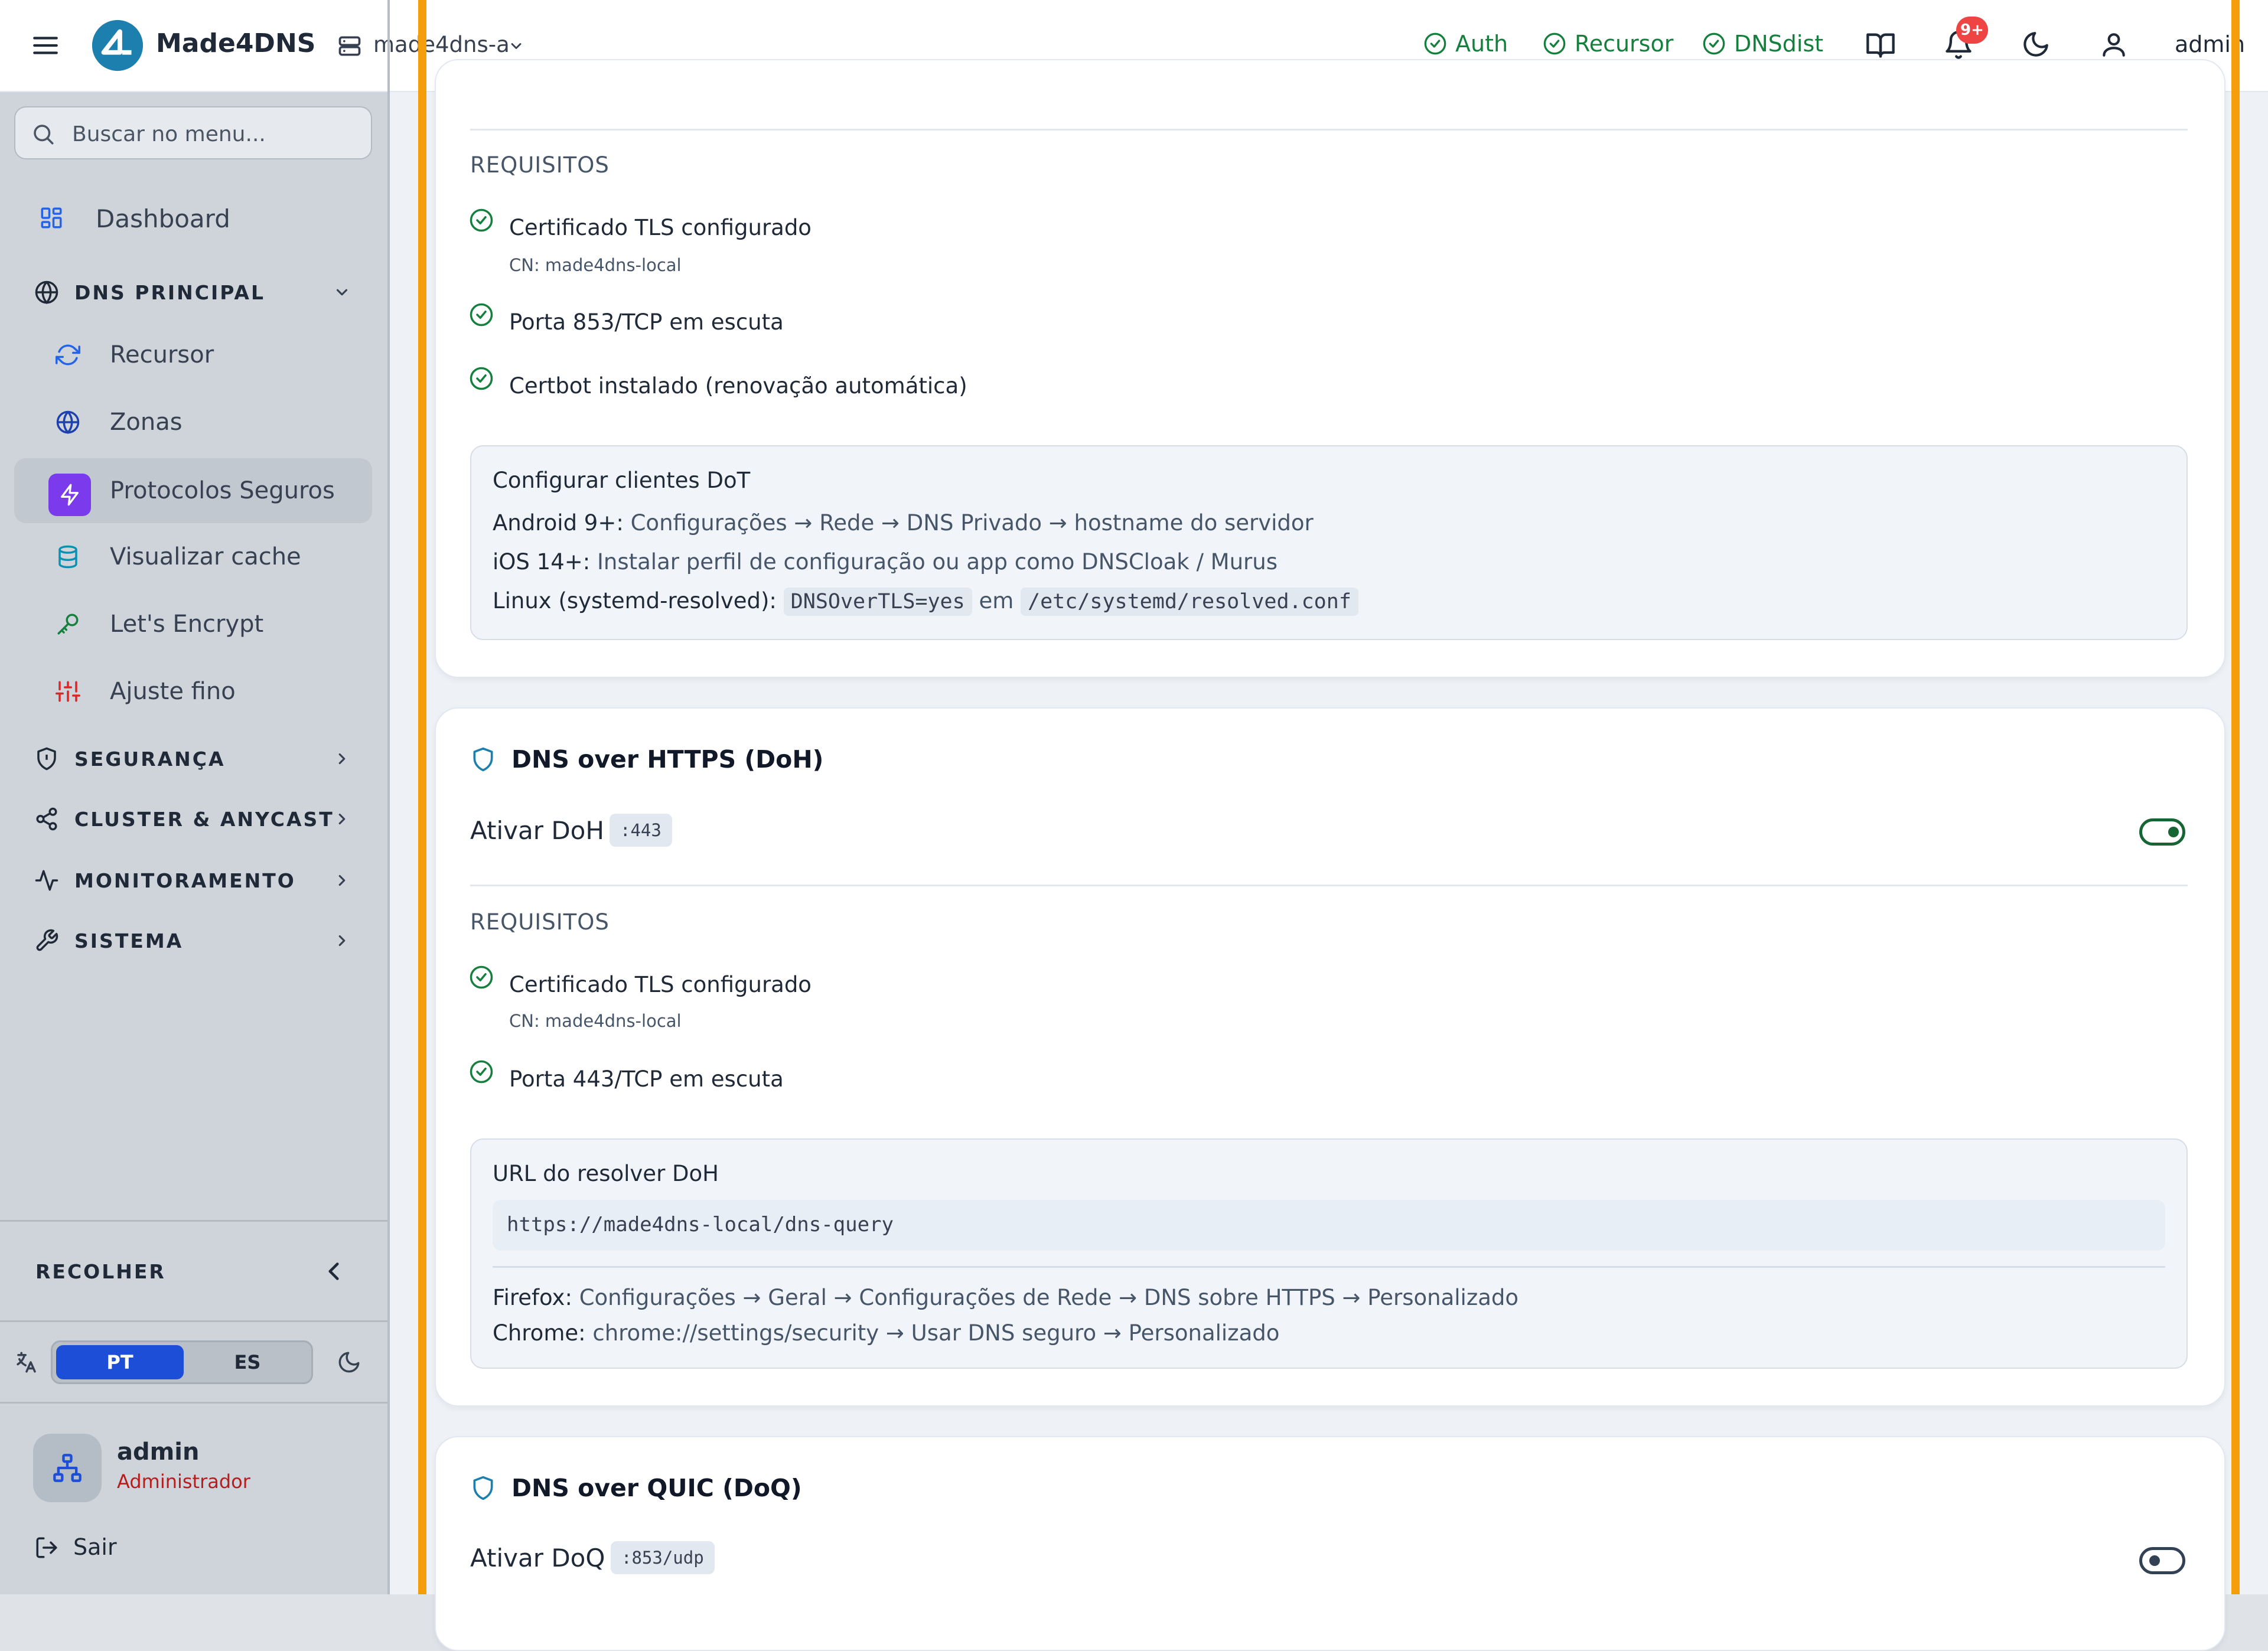  I want to click on sidebar-item-ajuste-fino: Ajuste fino, so click(193, 692).